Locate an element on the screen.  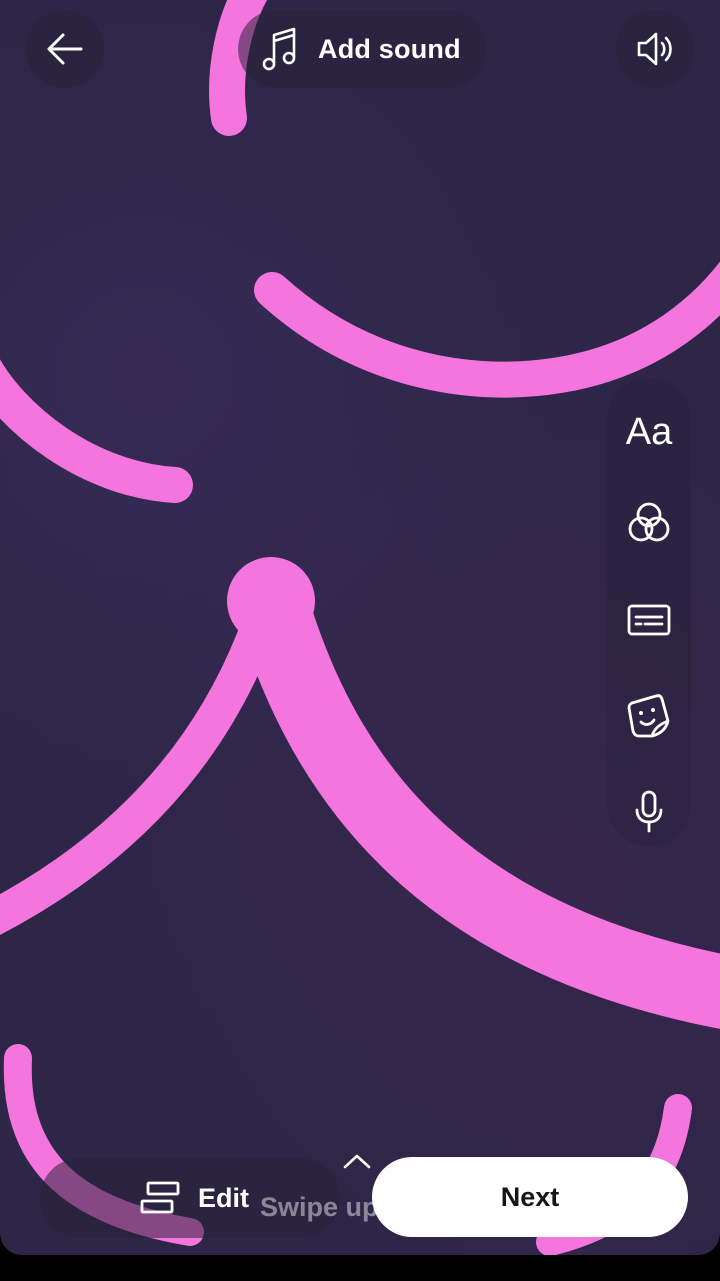
speaker-icon is located at coordinates (654, 49).